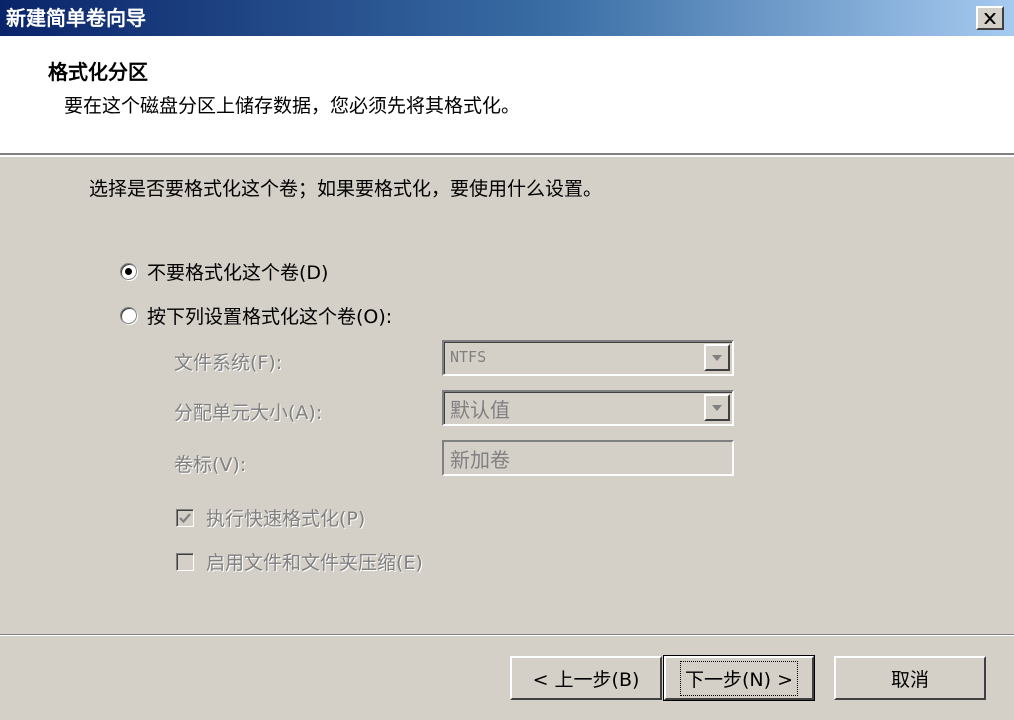  What do you see at coordinates (185, 561) in the screenshot?
I see `checkbox-unchecked` at bounding box center [185, 561].